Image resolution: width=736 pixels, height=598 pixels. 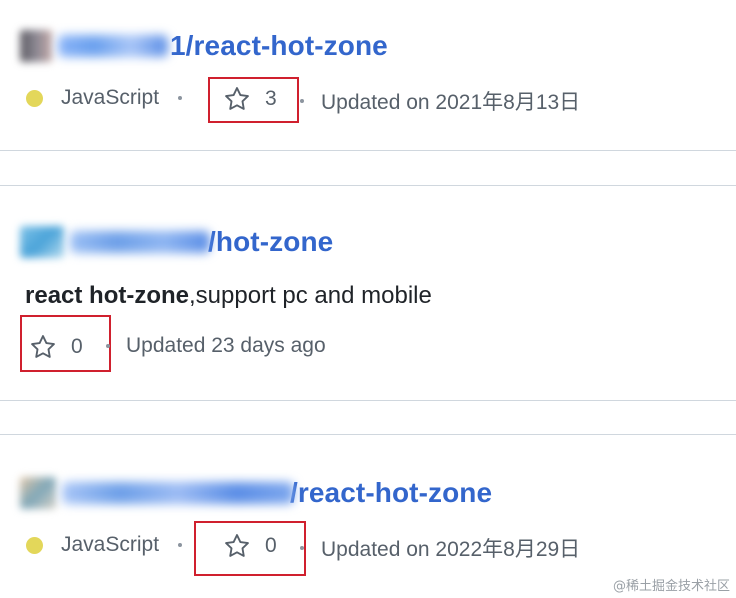 I want to click on description-bold: react hot-zone, so click(x=107, y=295).